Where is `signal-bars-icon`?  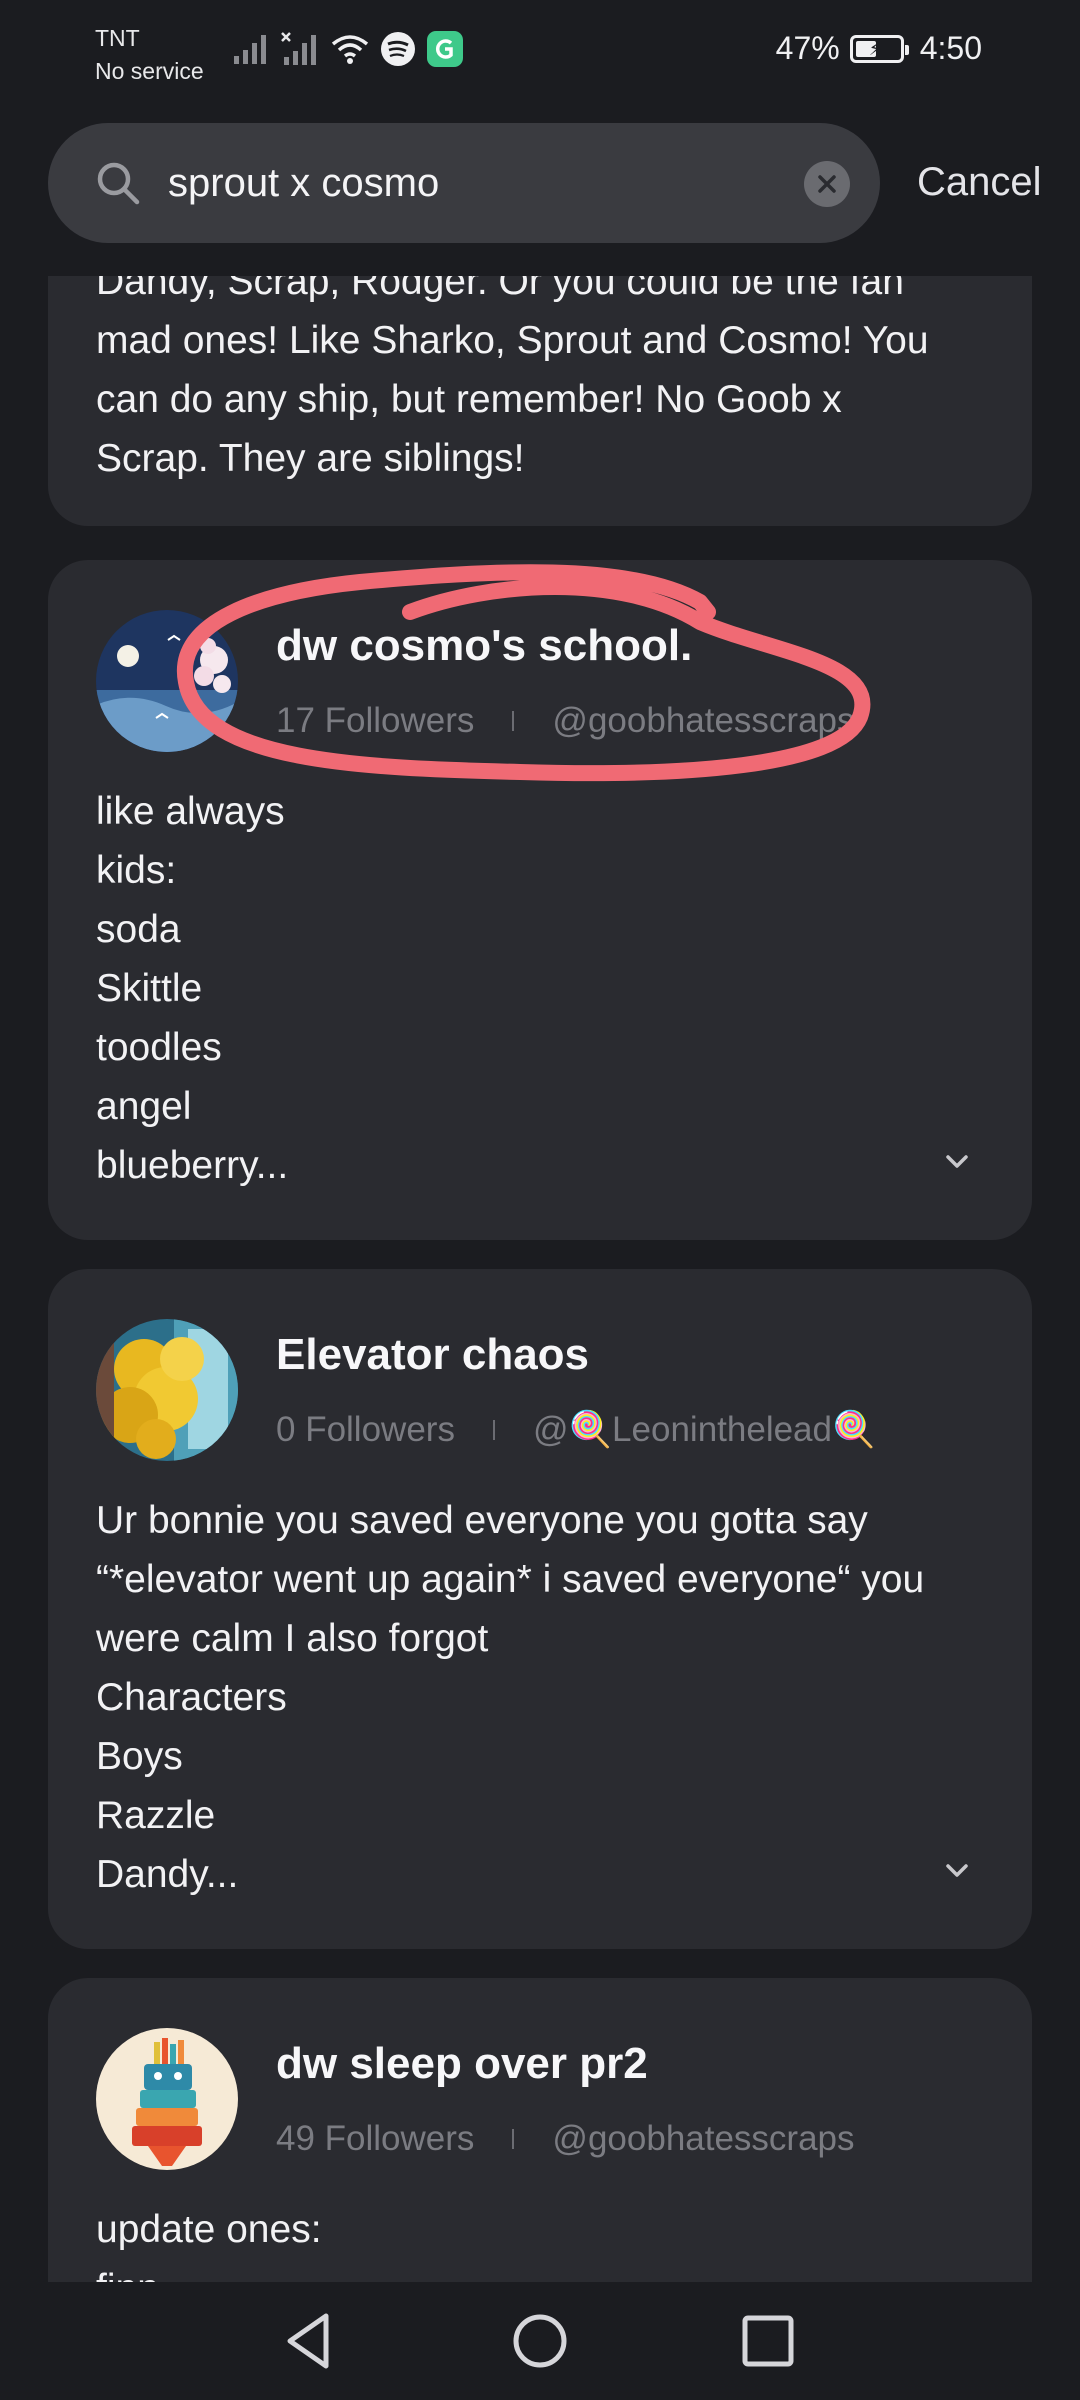 signal-bars-icon is located at coordinates (250, 49).